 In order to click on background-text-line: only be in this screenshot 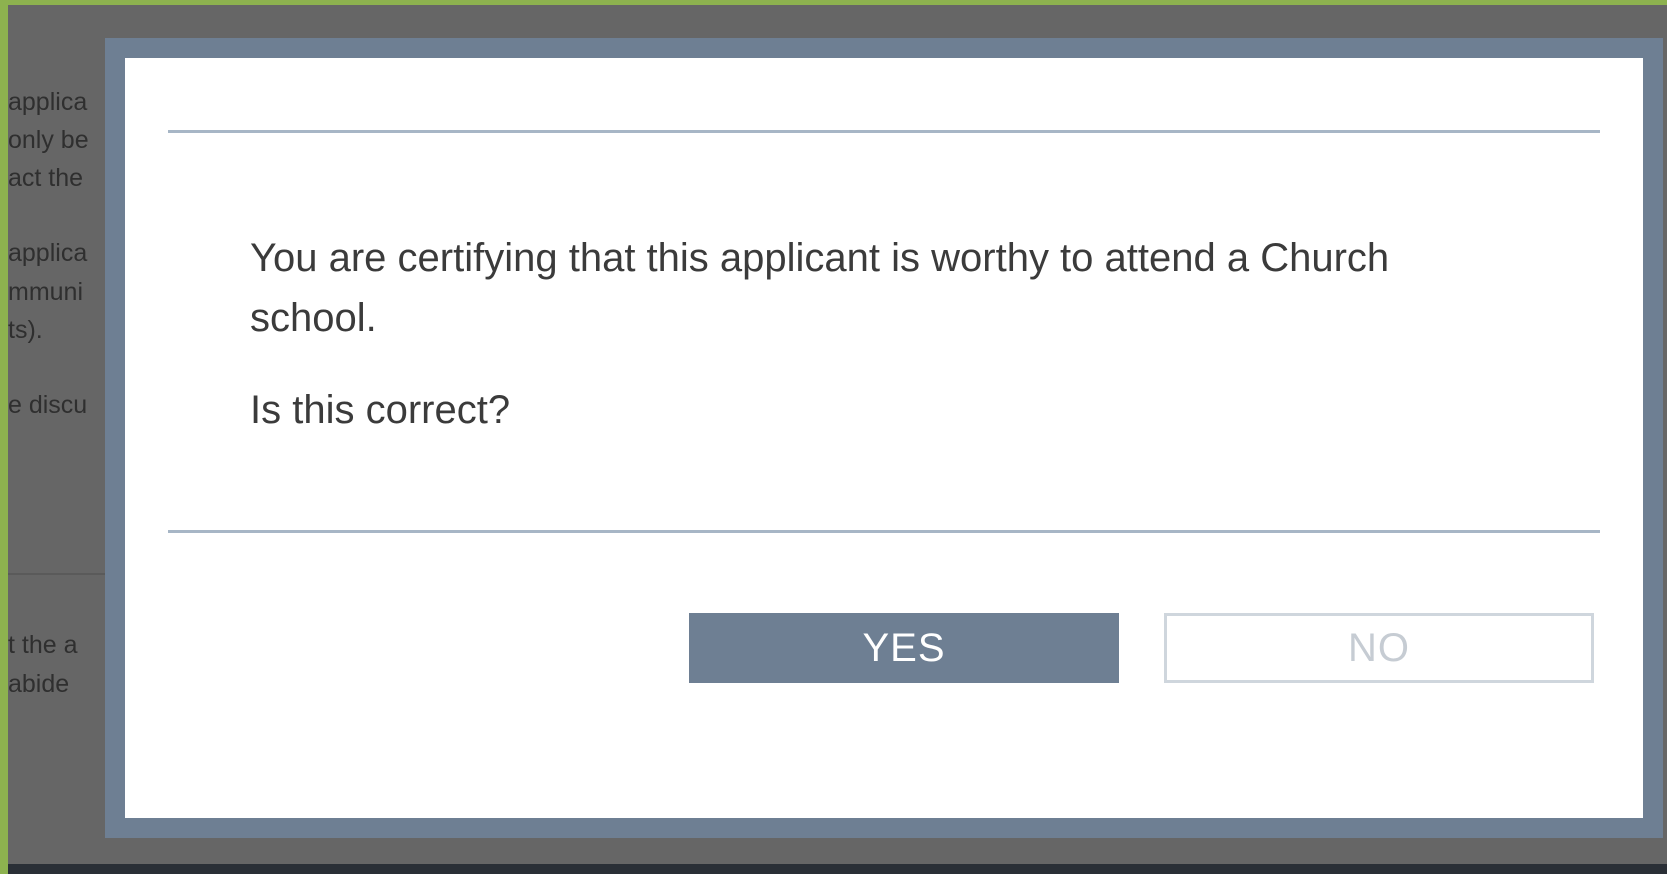, I will do `click(48, 140)`.